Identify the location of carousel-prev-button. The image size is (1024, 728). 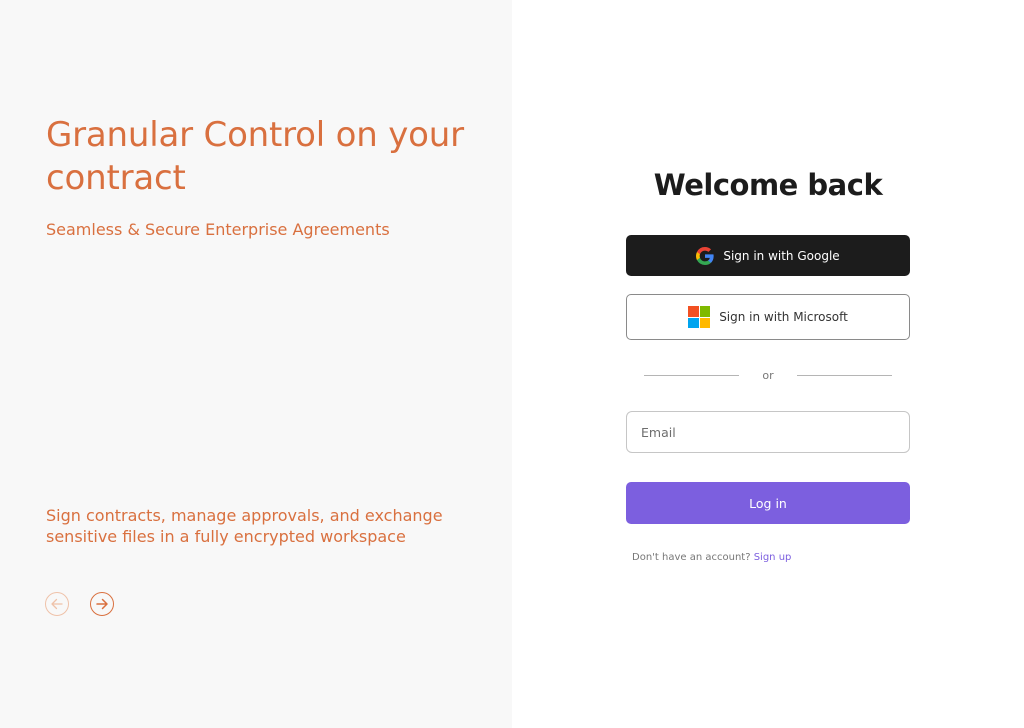
(57, 604).